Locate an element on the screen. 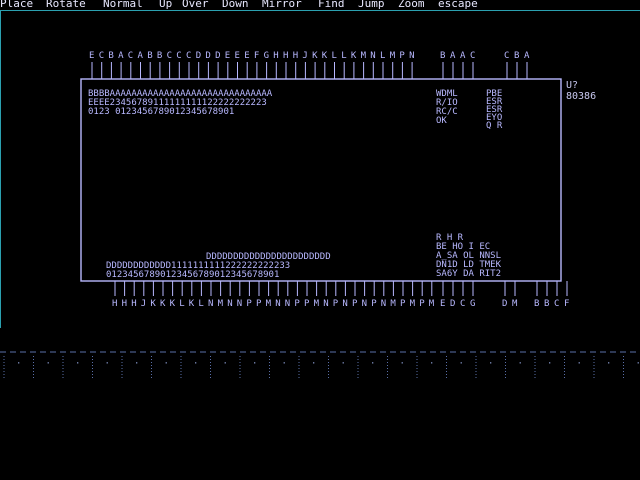  inner-signal: OK is located at coordinates (441, 121).